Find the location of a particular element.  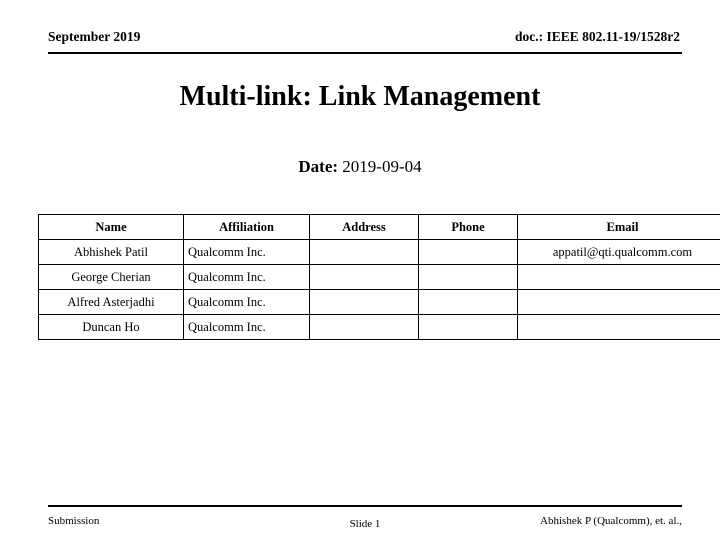

column-header-address: Address is located at coordinates (364, 227).